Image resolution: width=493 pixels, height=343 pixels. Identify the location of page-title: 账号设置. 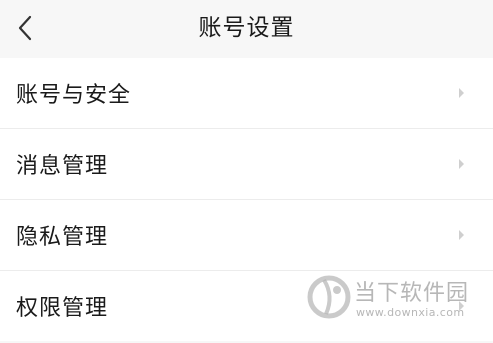
(246, 28).